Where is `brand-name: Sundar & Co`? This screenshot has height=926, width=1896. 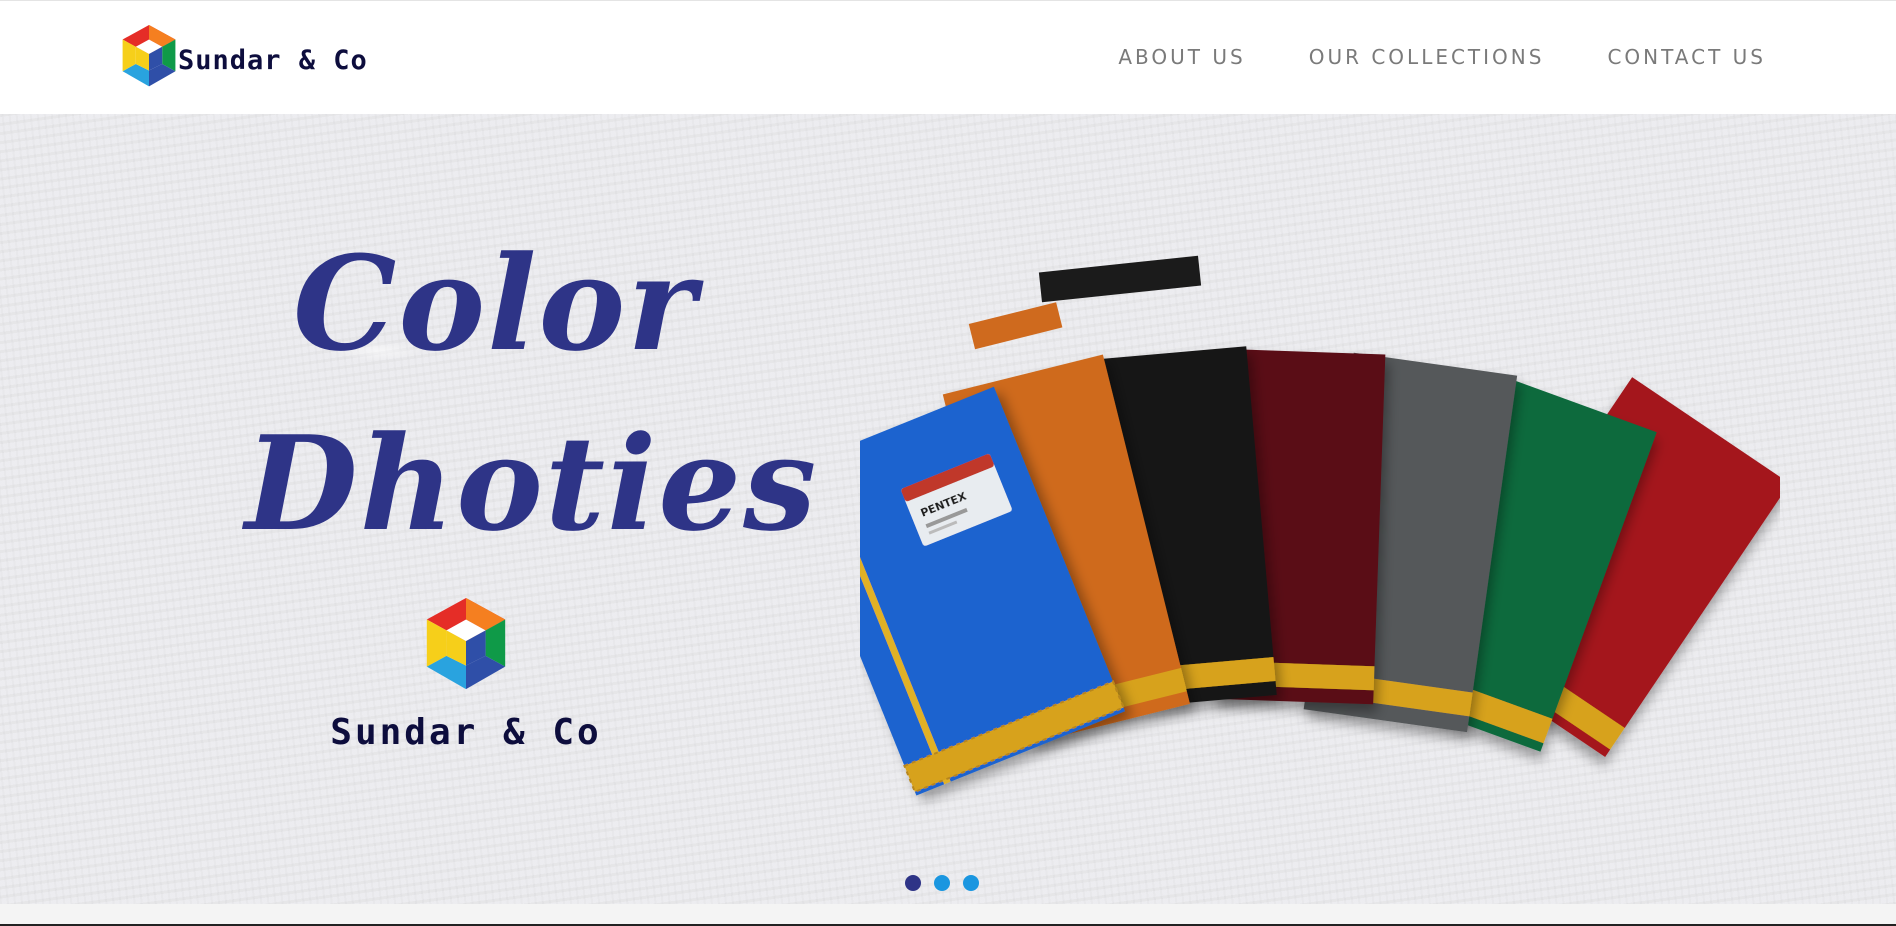
brand-name: Sundar & Co is located at coordinates (273, 60).